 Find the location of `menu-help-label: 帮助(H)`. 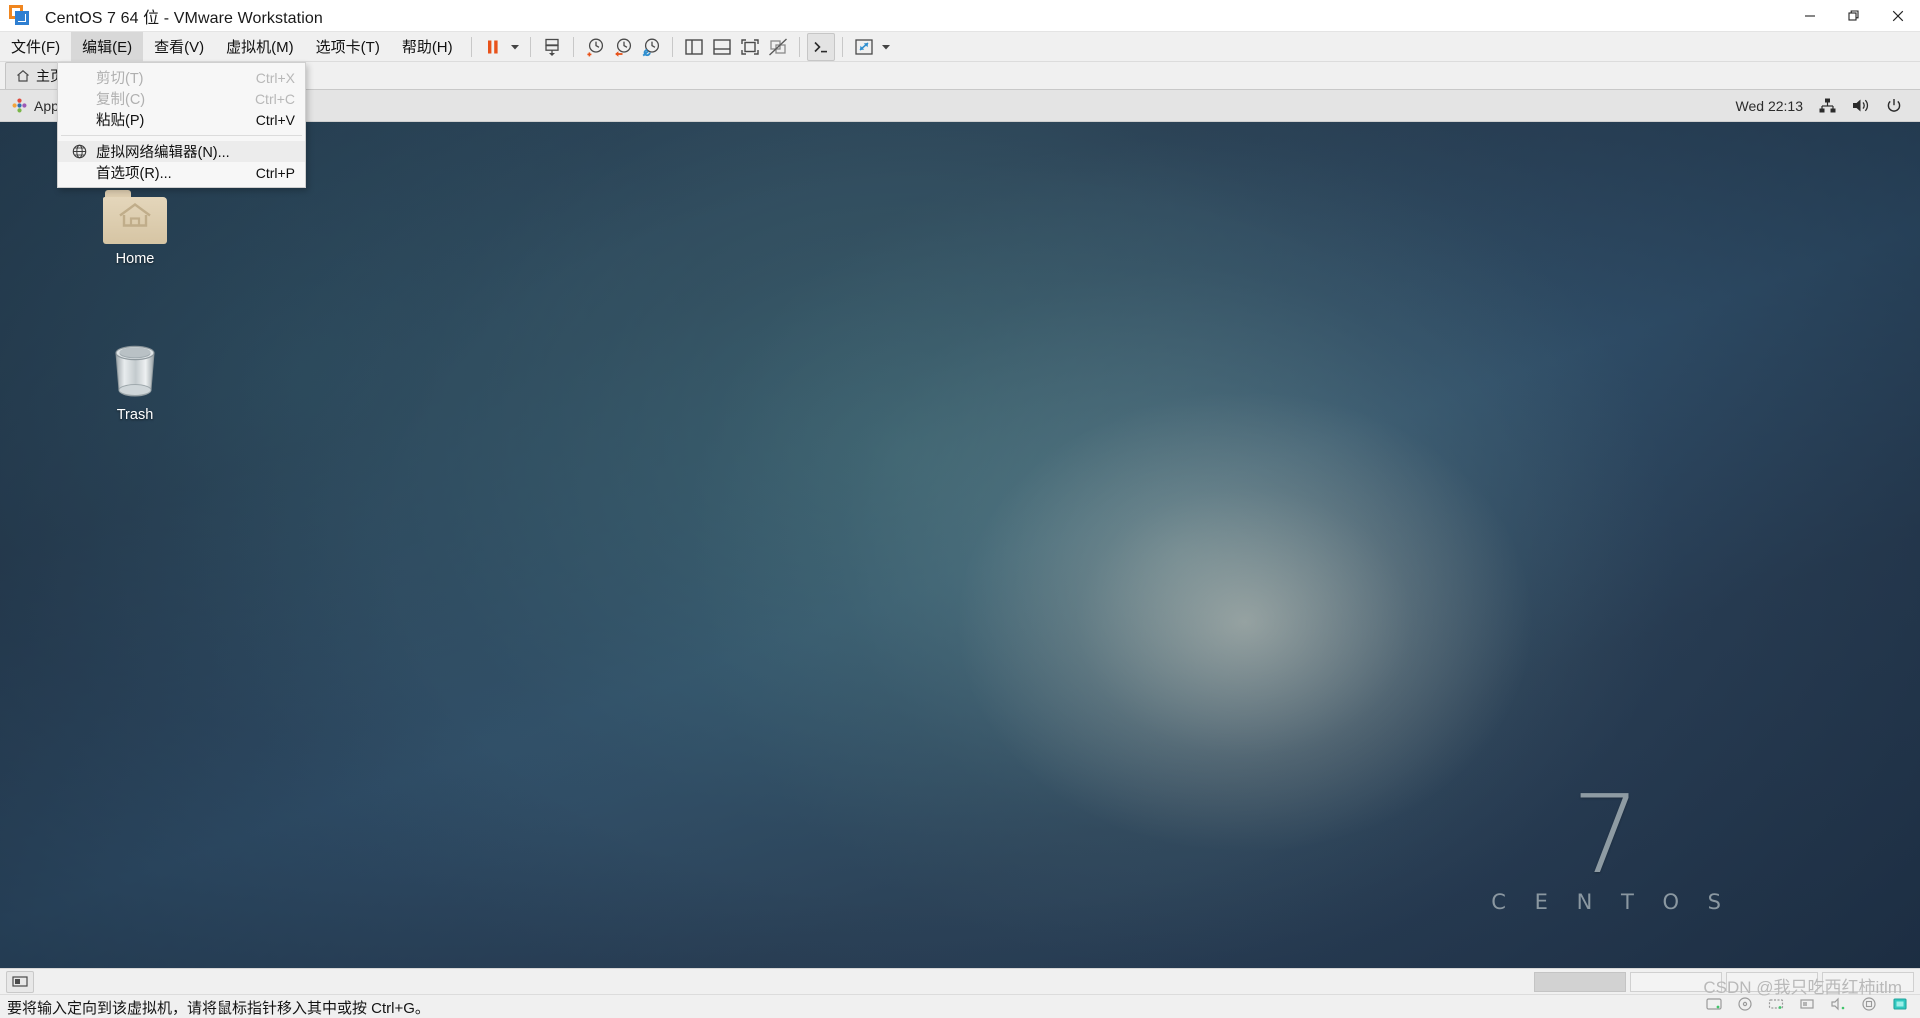

menu-help-label: 帮助(H) is located at coordinates (427, 47).